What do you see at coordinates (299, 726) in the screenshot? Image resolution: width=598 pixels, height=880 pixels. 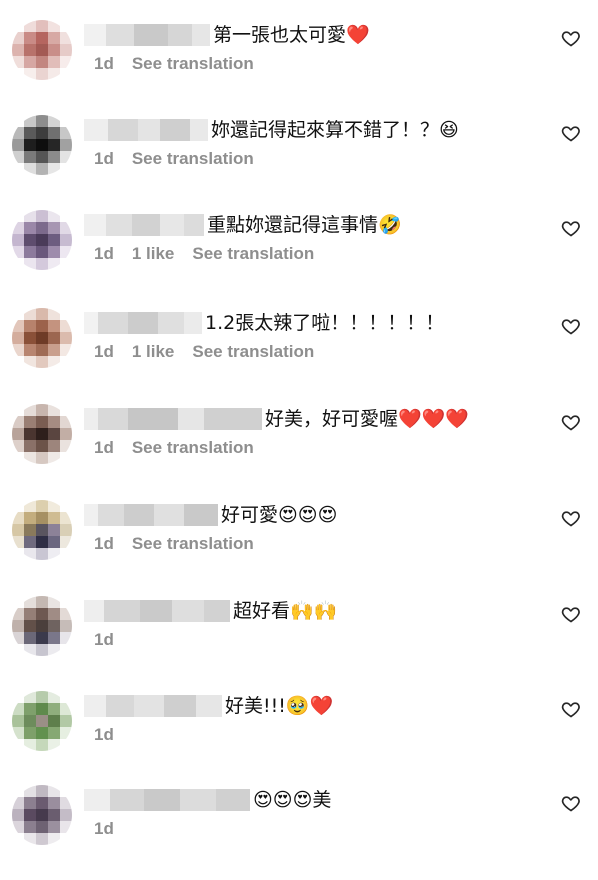 I see `comment-item: 好美!!!🥹❤️ 1d` at bounding box center [299, 726].